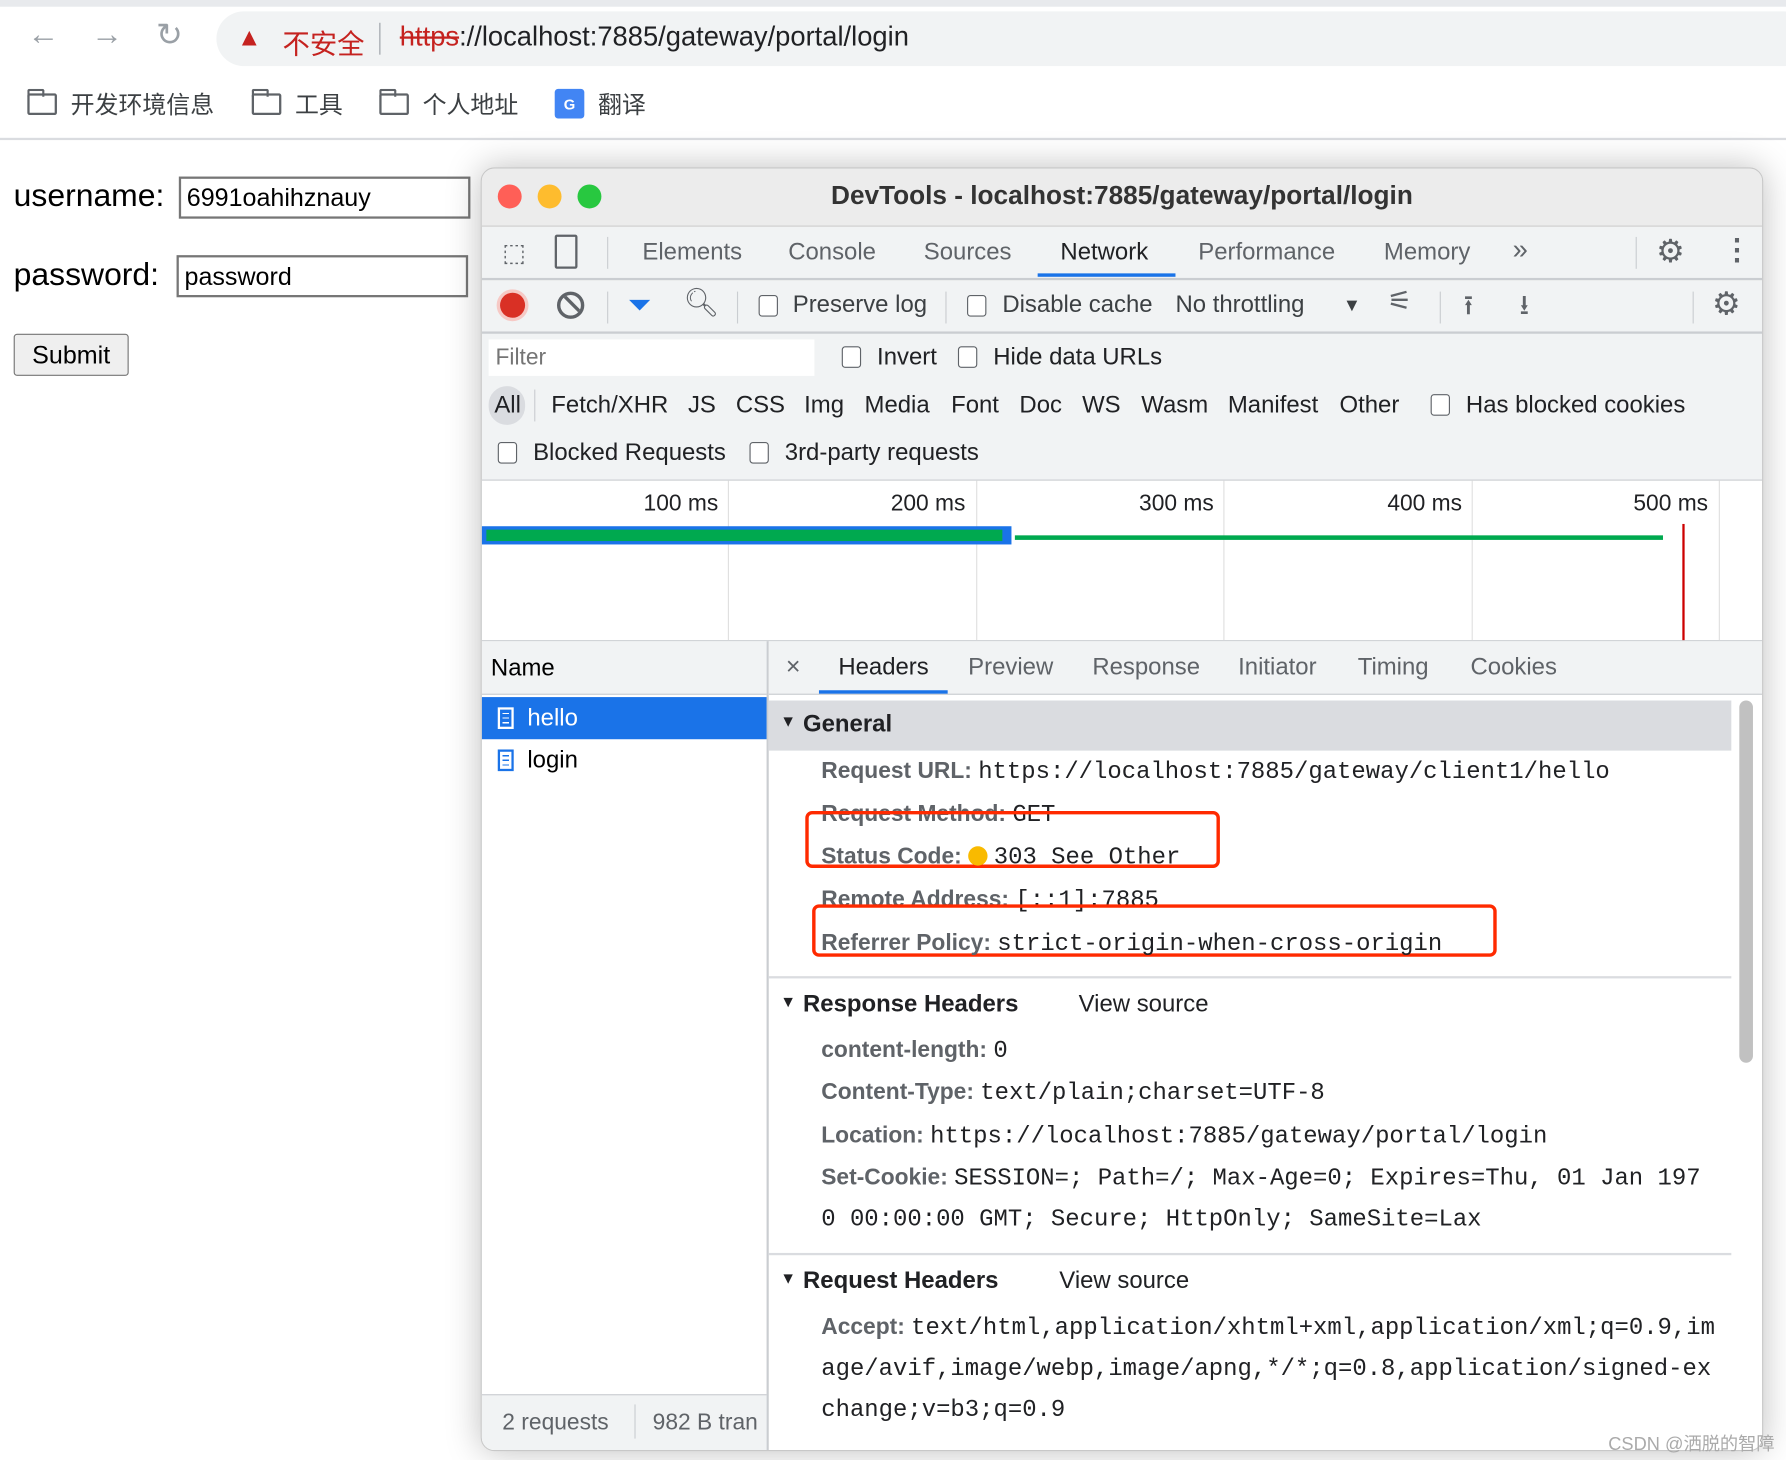 The width and height of the screenshot is (1786, 1460). I want to click on hide-data-urls-checkbox, so click(967, 357).